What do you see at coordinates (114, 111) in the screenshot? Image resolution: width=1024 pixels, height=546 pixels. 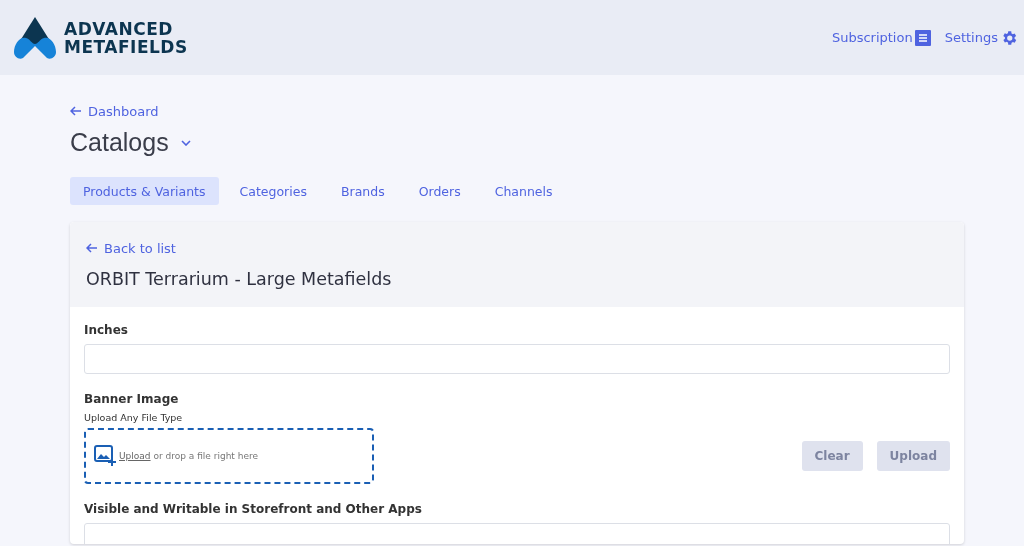 I see `back-link: Dashboard` at bounding box center [114, 111].